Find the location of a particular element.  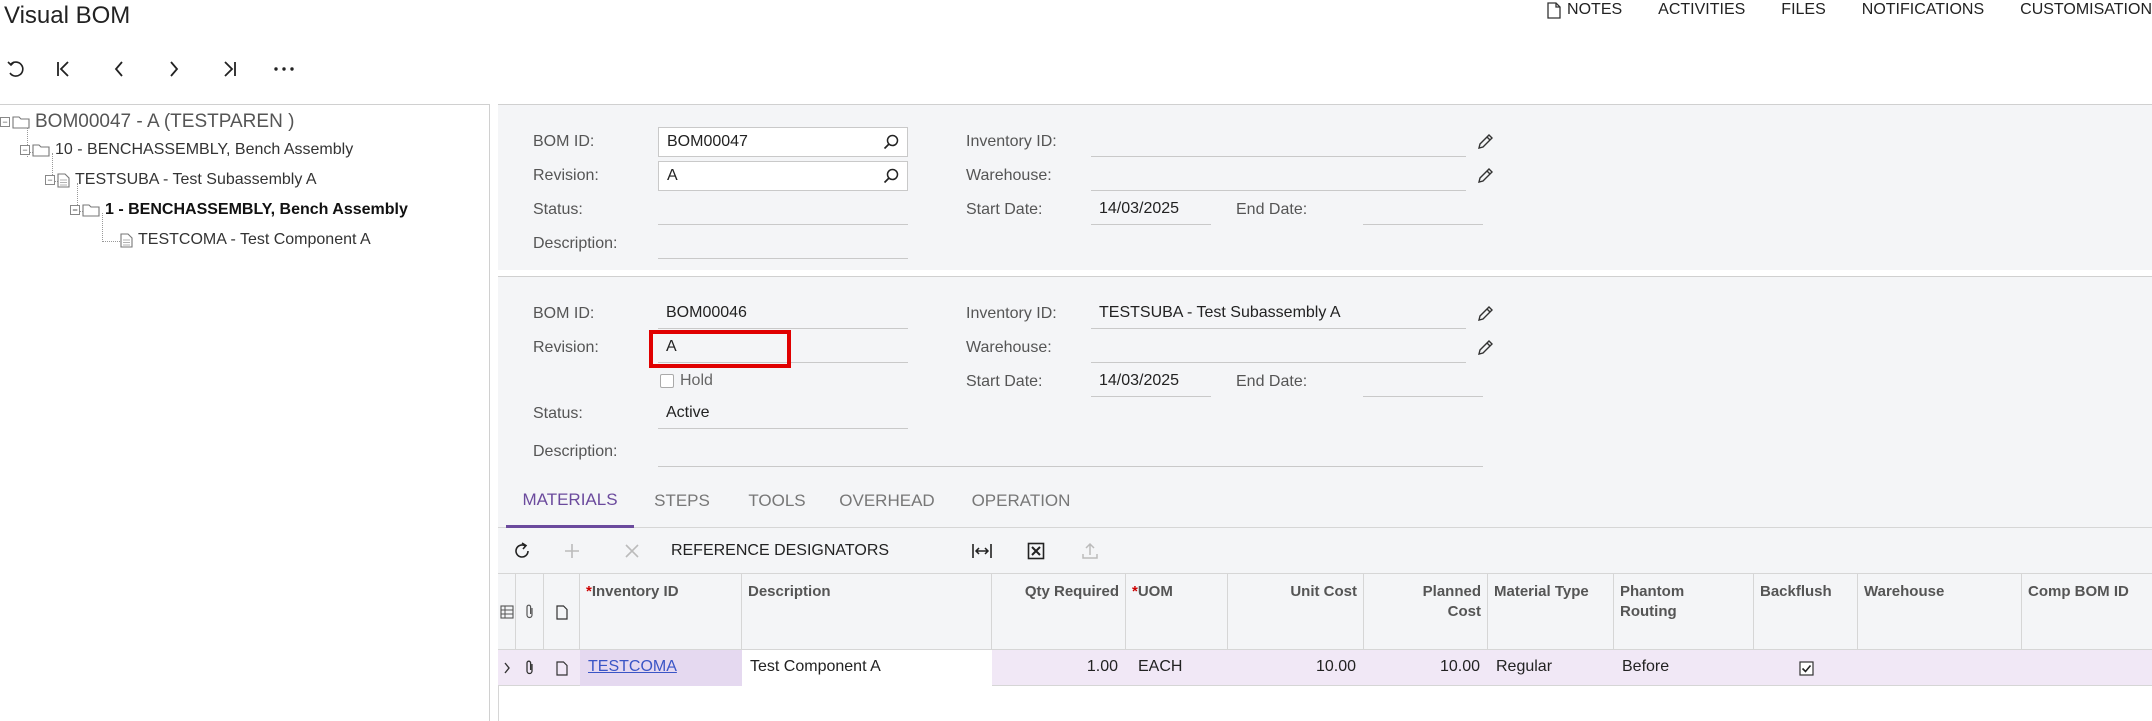

backflush-checkbox is located at coordinates (1806, 668).